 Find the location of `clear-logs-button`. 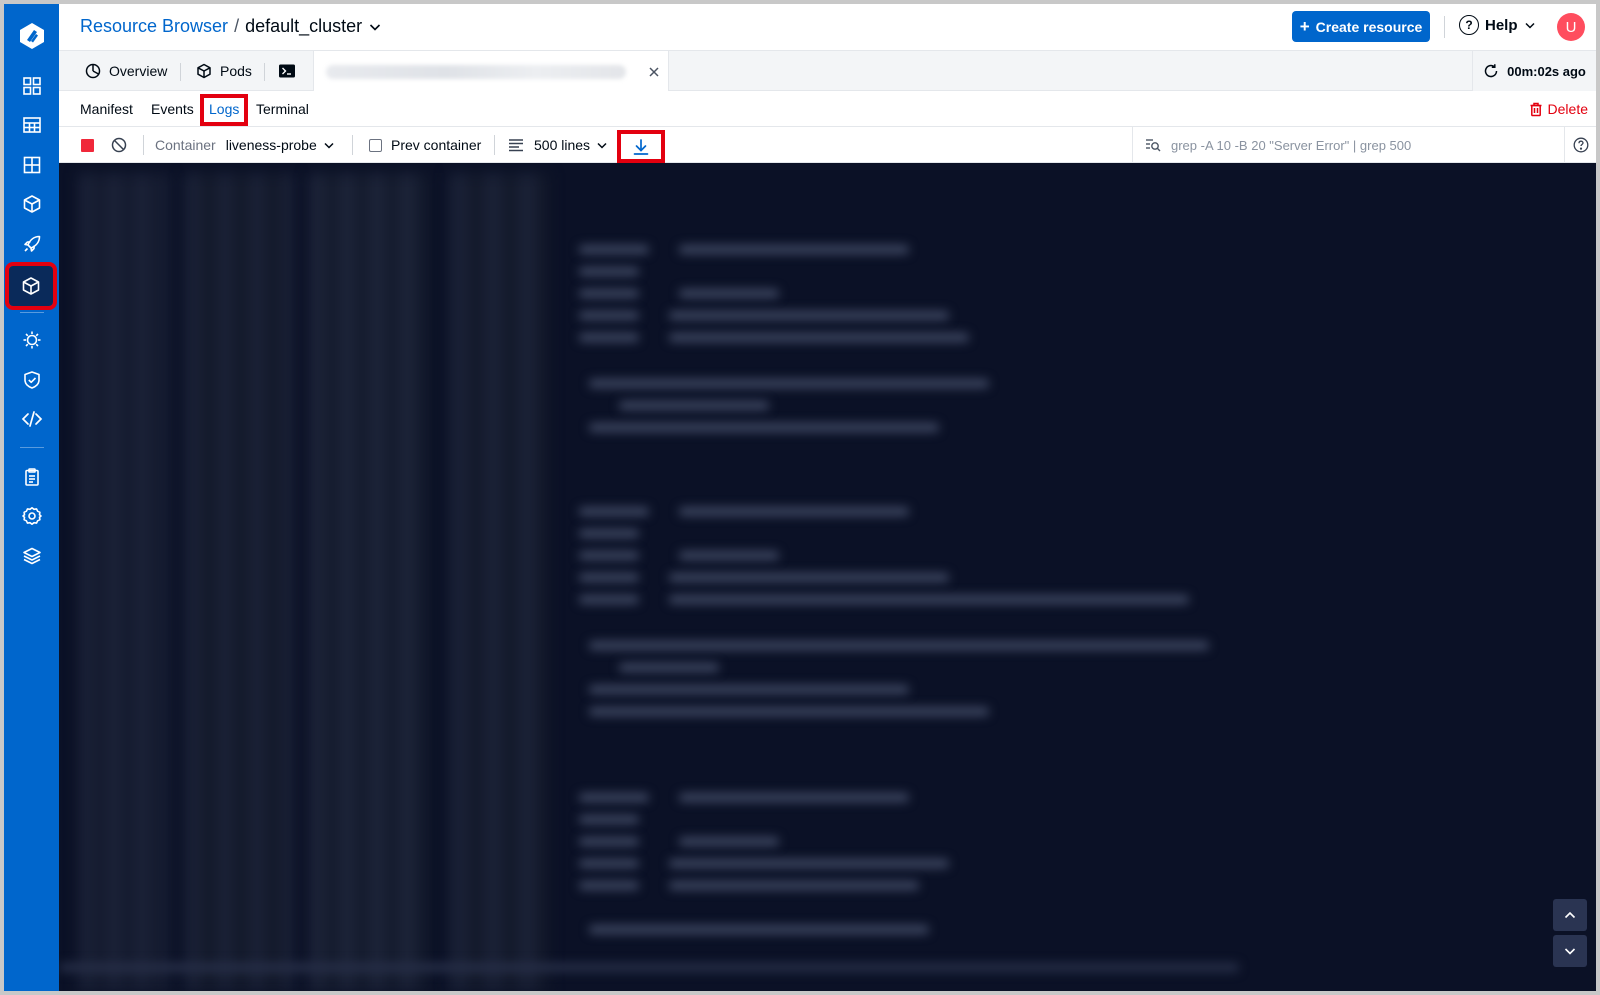

clear-logs-button is located at coordinates (119, 145).